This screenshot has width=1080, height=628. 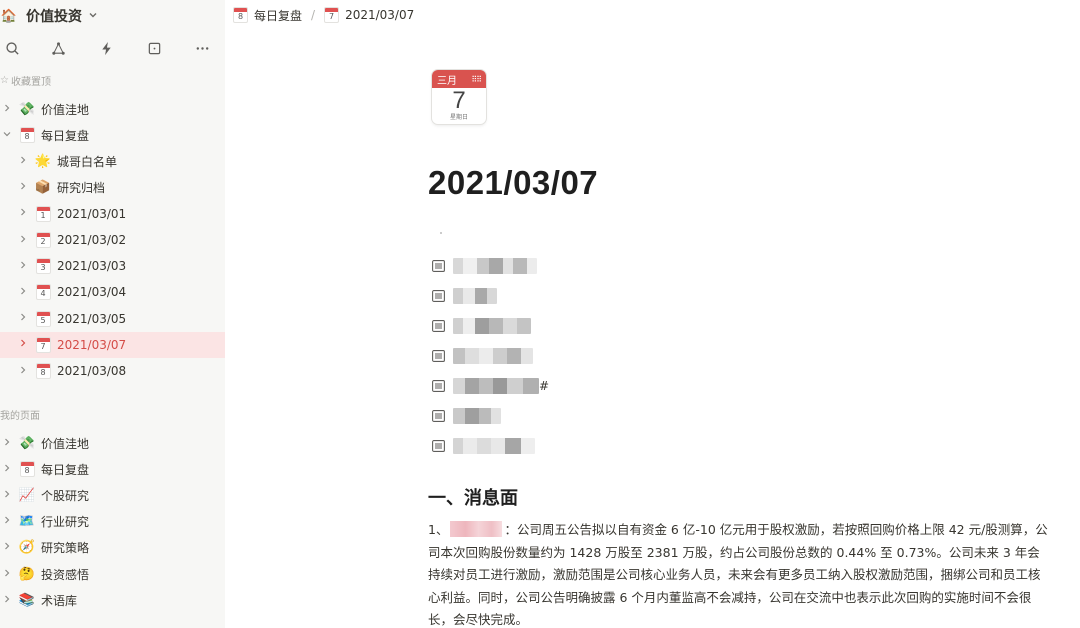 I want to click on sidebar-item: 1 2021/03/01, so click(x=112, y=214).